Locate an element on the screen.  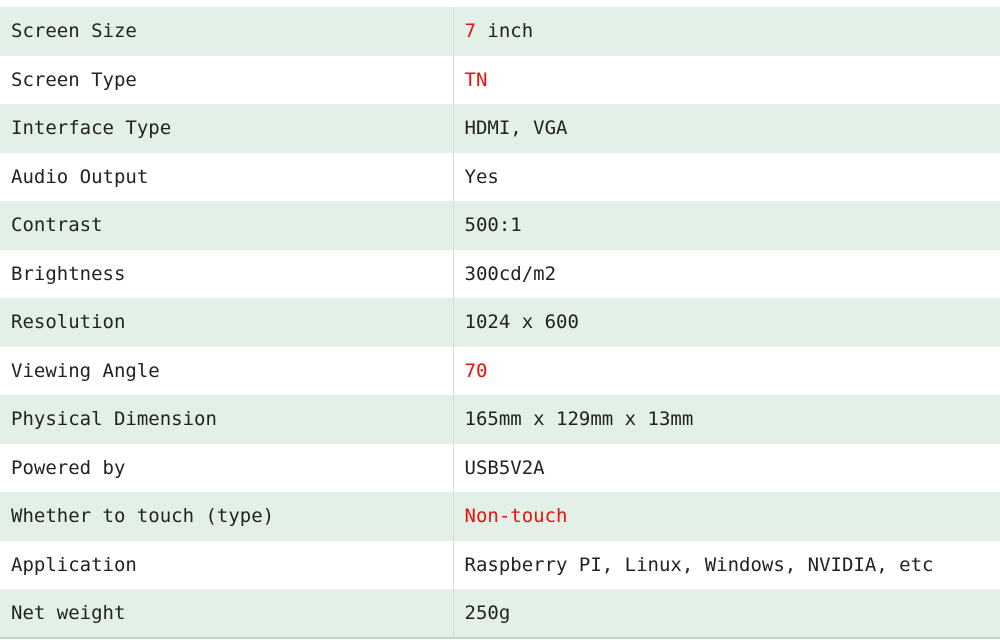
spec-label: Contrast is located at coordinates (226, 225).